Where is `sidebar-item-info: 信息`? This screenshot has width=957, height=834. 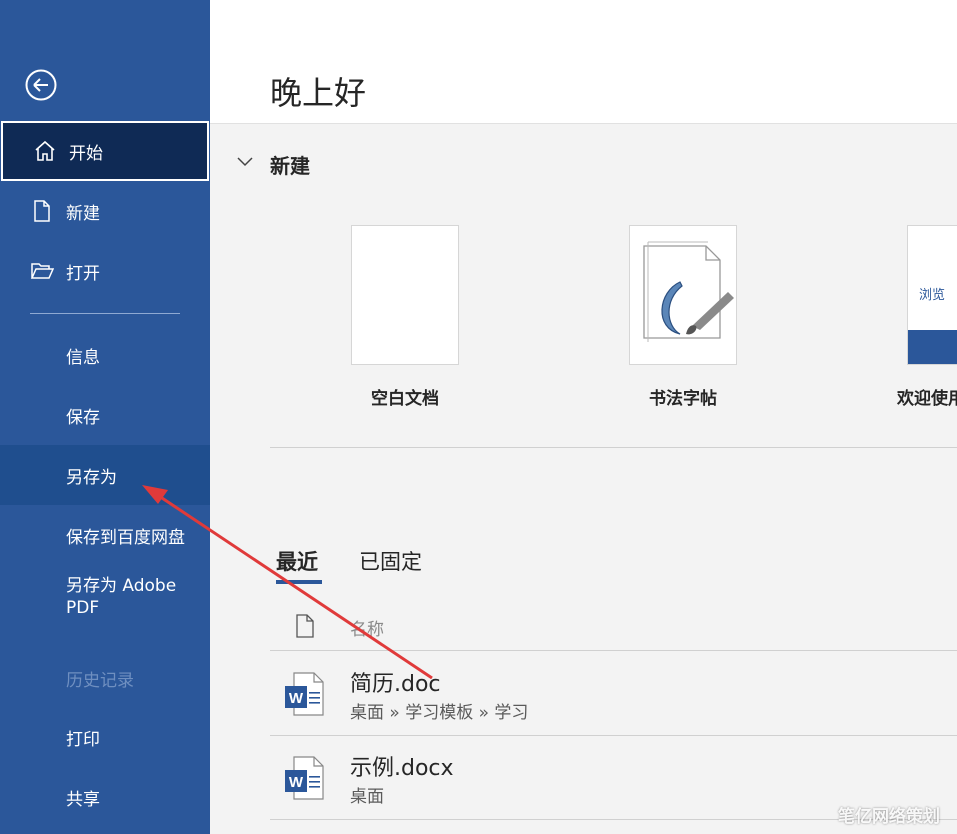 sidebar-item-info: 信息 is located at coordinates (105, 355).